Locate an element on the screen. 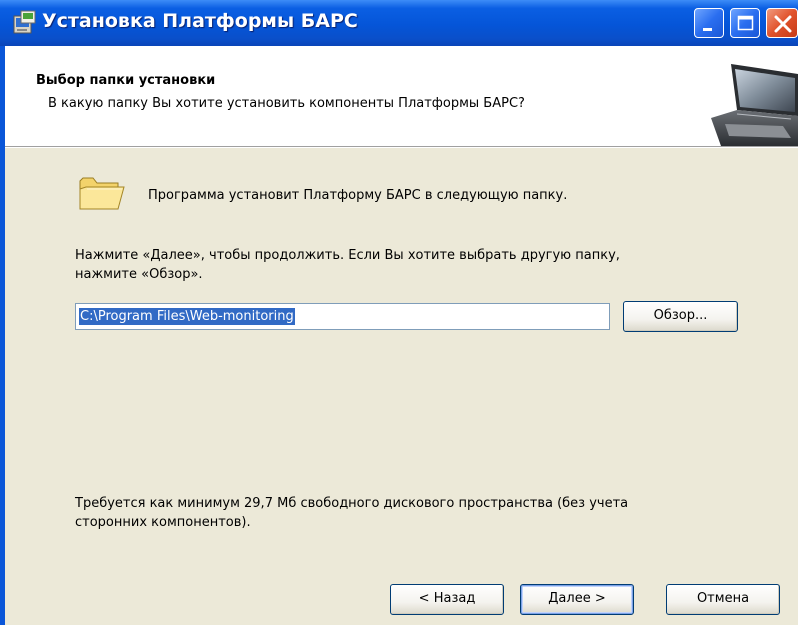 This screenshot has height=625, width=798. laptop-icon is located at coordinates (754, 105).